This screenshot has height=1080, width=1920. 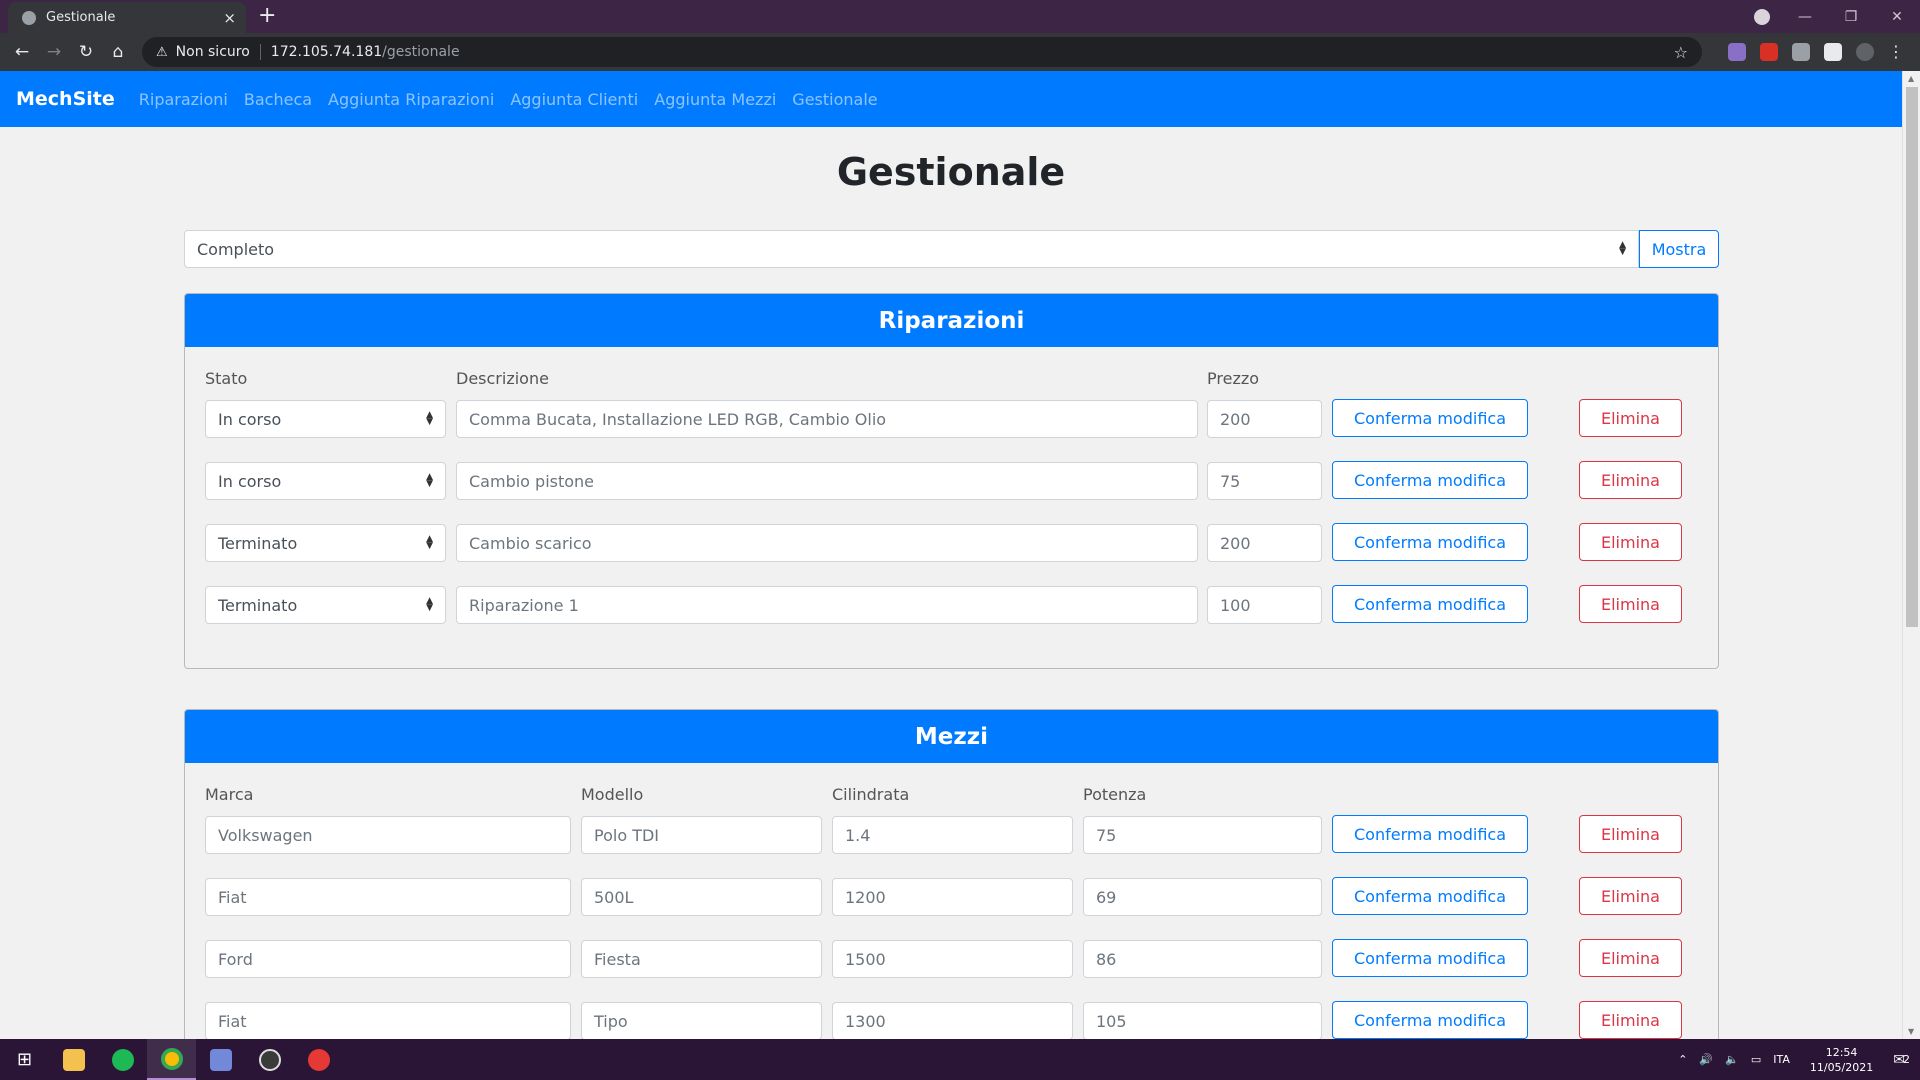 What do you see at coordinates (1841, 1052) in the screenshot?
I see `clock-time: 12:54` at bounding box center [1841, 1052].